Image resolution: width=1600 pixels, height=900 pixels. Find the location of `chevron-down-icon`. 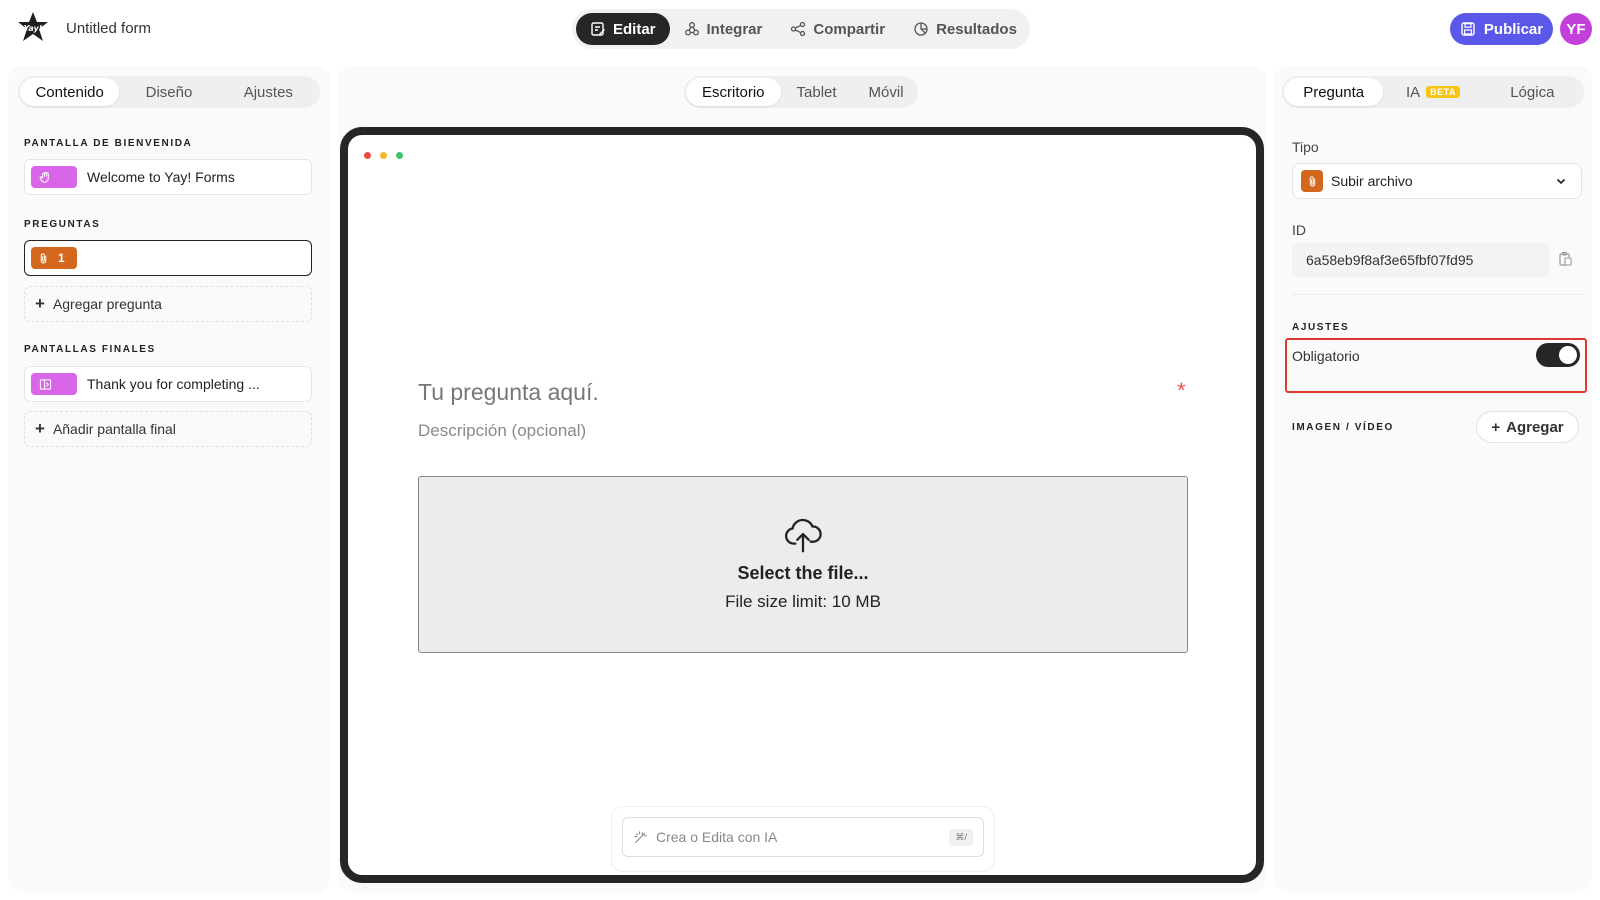

chevron-down-icon is located at coordinates (1561, 181).